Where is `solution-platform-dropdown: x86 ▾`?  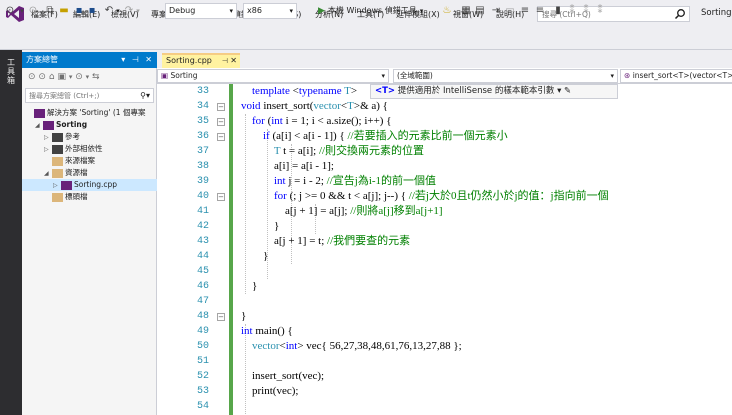
solution-platform-dropdown: x86 ▾ is located at coordinates (270, 11).